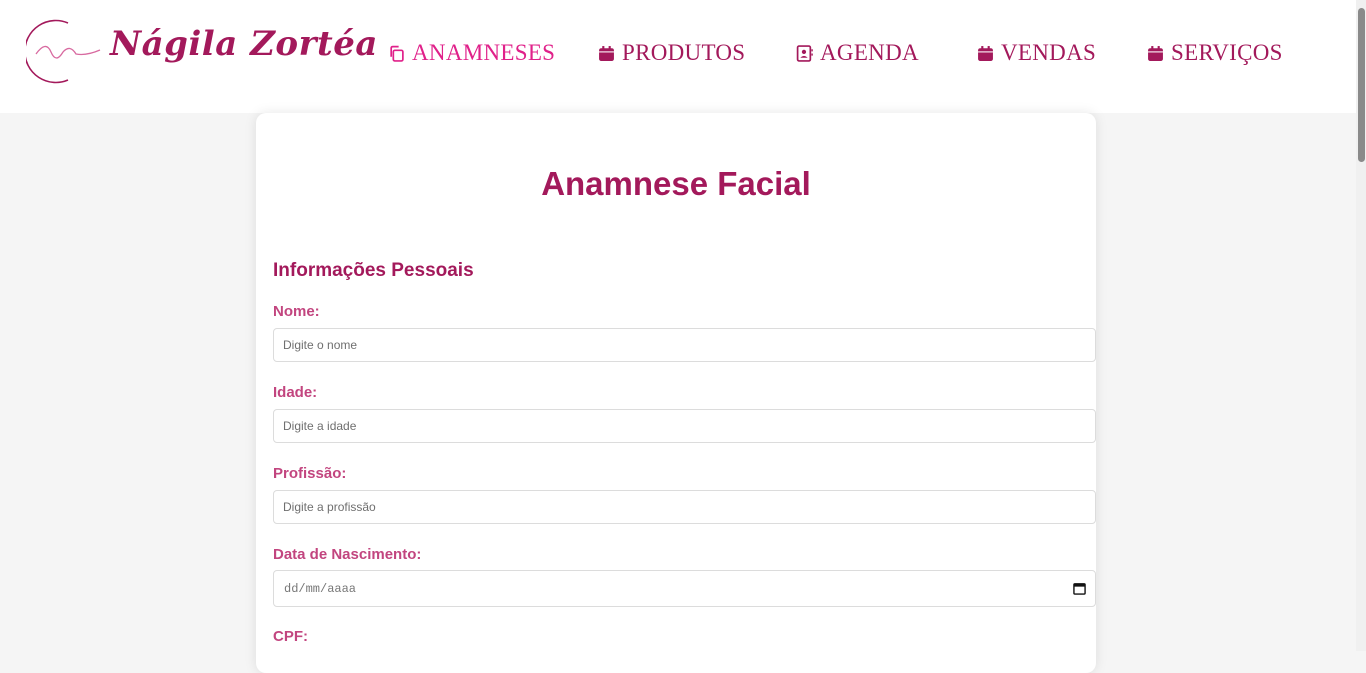 This screenshot has height=673, width=1366. What do you see at coordinates (1361, 85) in the screenshot?
I see `scrollbar-thumb` at bounding box center [1361, 85].